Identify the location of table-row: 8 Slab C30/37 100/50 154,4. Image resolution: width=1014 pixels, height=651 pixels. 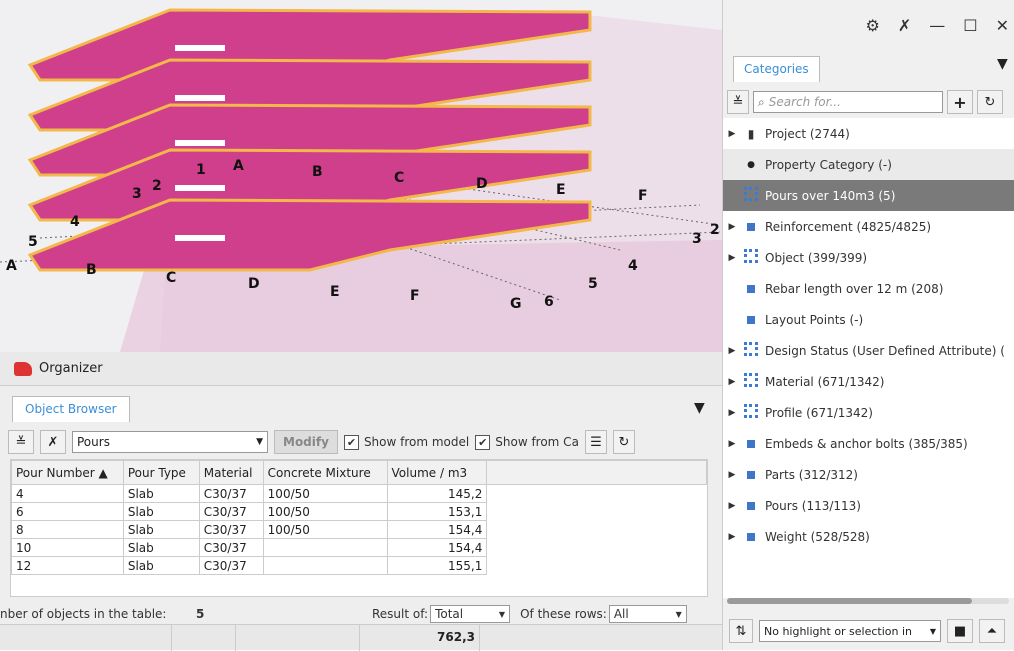
(359, 529).